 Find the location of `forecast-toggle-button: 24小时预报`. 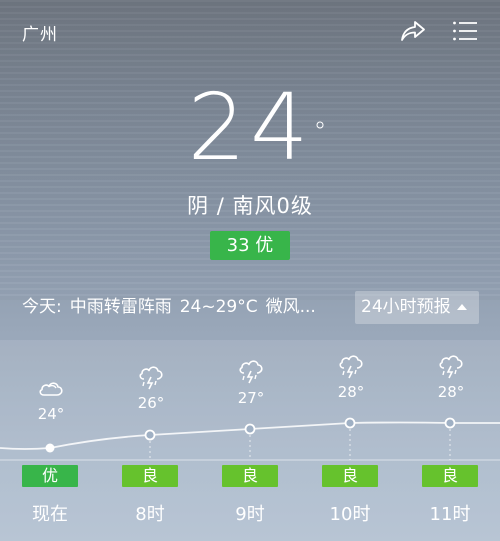

forecast-toggle-button: 24小时预报 is located at coordinates (417, 307).